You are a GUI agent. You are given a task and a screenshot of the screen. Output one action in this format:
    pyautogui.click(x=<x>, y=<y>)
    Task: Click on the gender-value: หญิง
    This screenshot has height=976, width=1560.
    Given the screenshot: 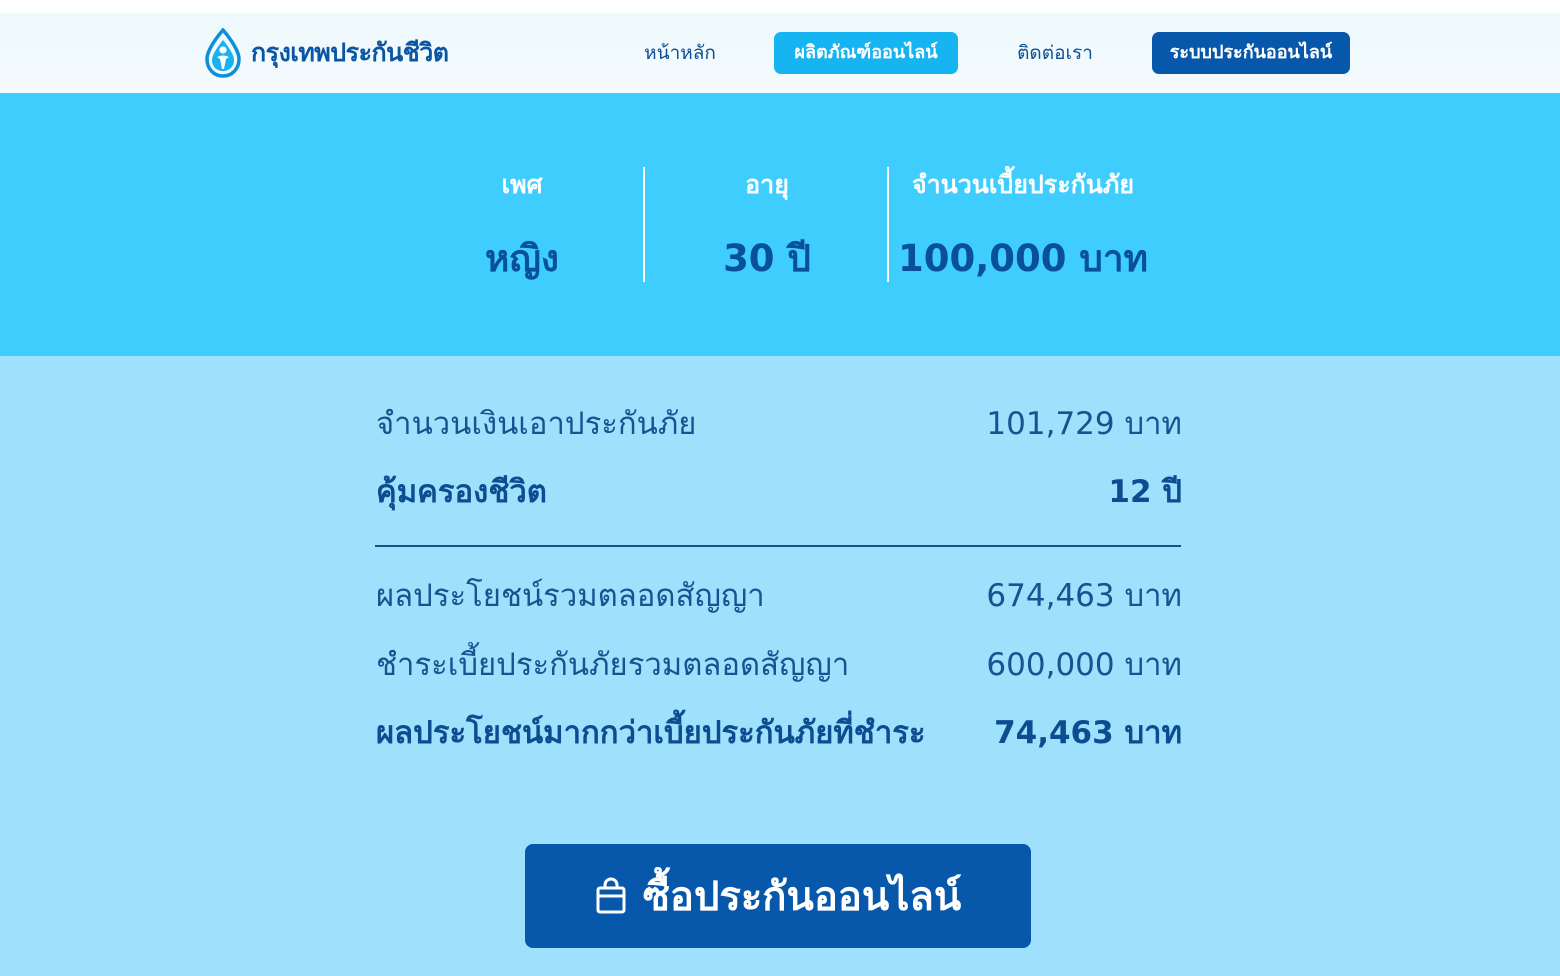 What is the action you would take?
    pyautogui.click(x=522, y=258)
    